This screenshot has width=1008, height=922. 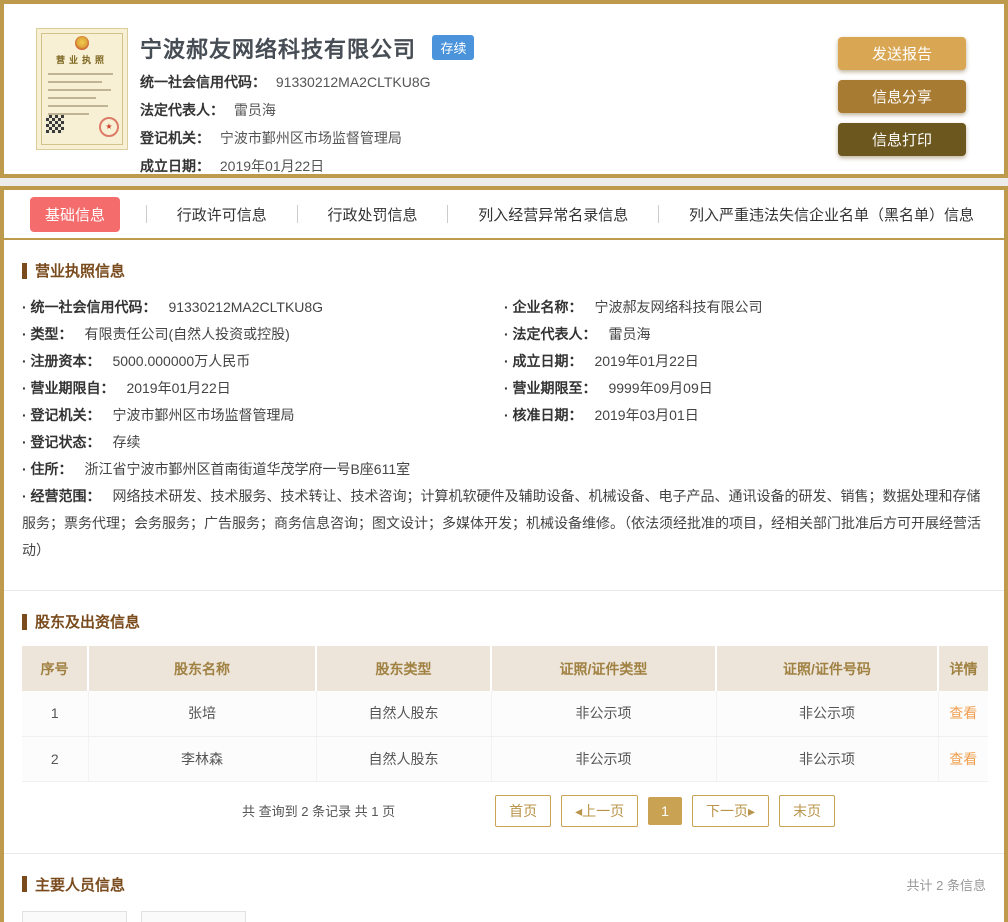 I want to click on license-text-lines, so click(x=82, y=97).